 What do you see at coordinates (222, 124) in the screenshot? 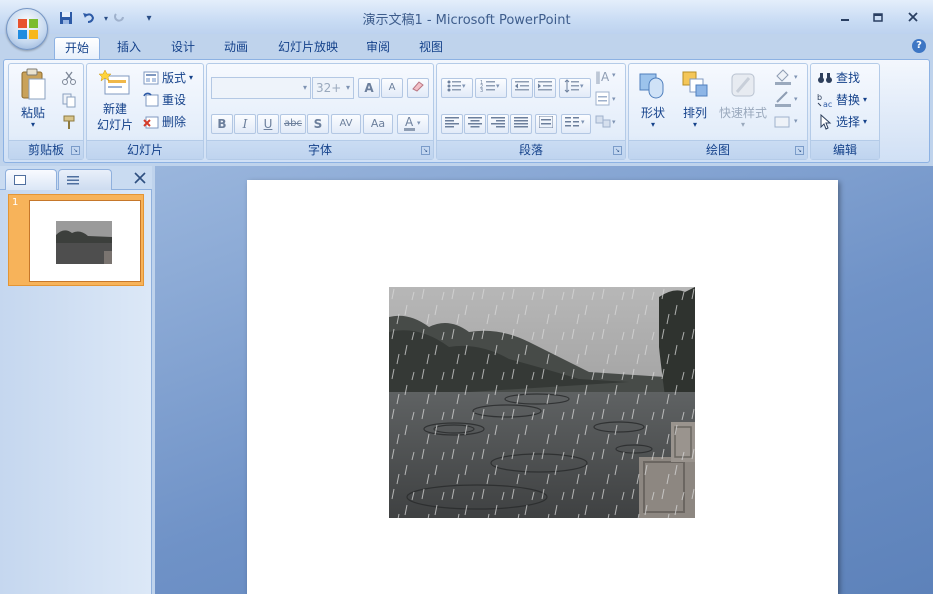
I see `bold-button: B` at bounding box center [222, 124].